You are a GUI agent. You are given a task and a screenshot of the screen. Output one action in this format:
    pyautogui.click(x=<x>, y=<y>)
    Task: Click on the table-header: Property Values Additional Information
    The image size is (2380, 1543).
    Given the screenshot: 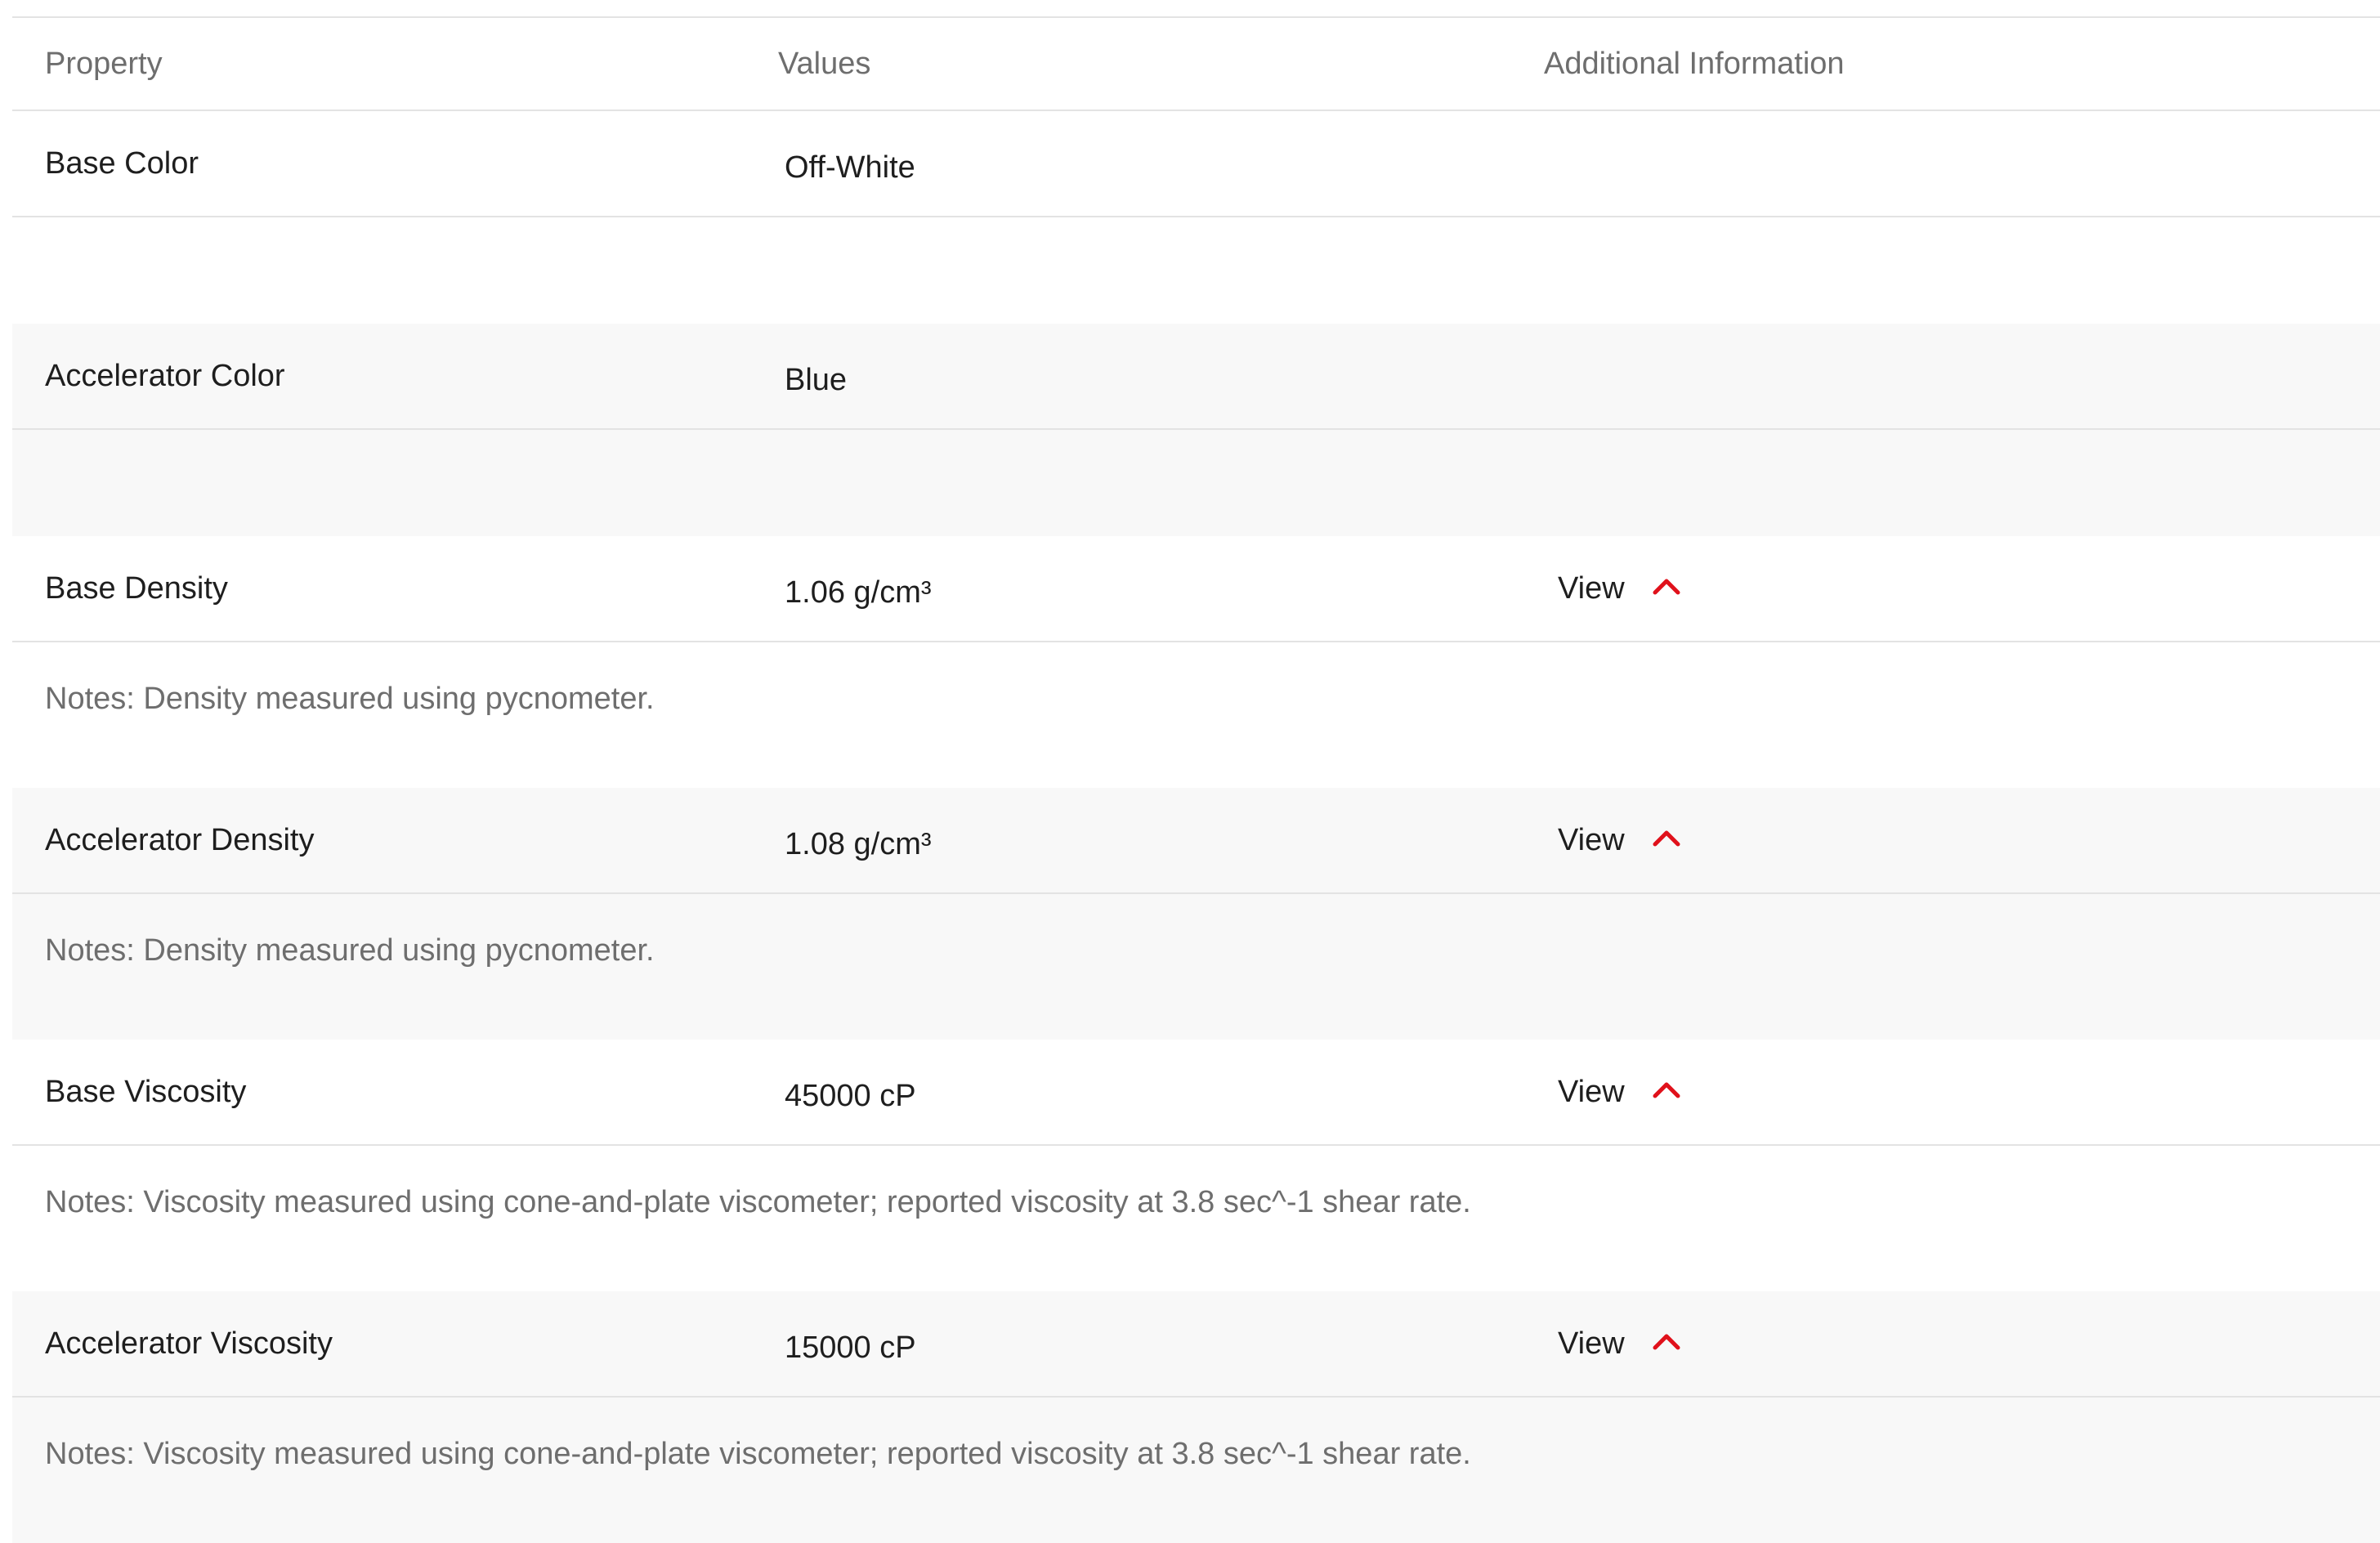 What is the action you would take?
    pyautogui.click(x=1196, y=63)
    